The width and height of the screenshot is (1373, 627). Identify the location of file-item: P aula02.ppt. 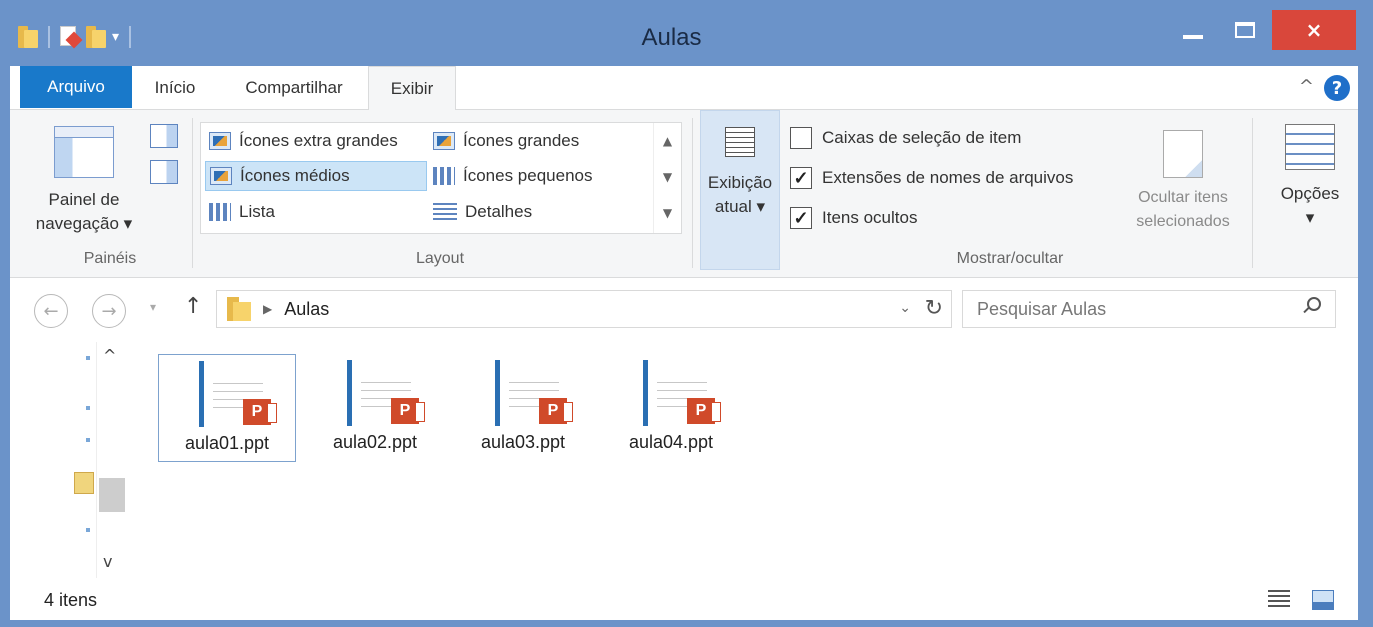
(375, 408).